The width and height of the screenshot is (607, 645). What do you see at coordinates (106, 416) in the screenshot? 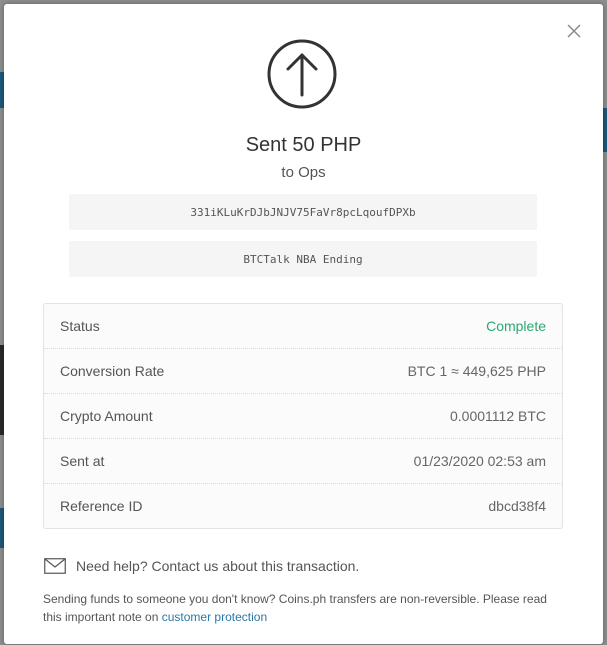
I see `detail-label: Crypto Amount` at bounding box center [106, 416].